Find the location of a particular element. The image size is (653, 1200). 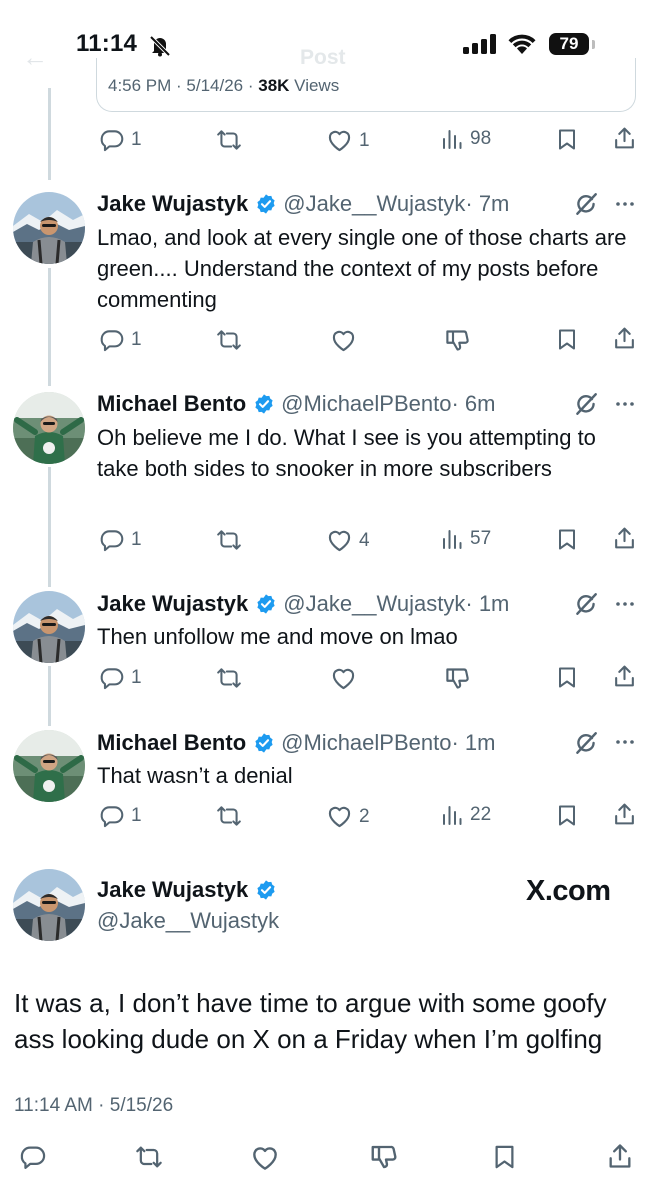

like-button: 2 is located at coordinates (348, 816).